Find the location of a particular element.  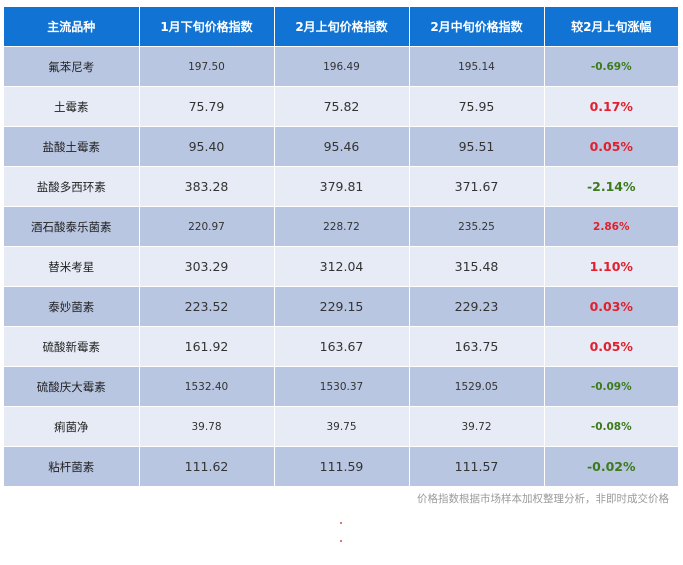

feb-mid-index: 95.51 is located at coordinates (477, 146).